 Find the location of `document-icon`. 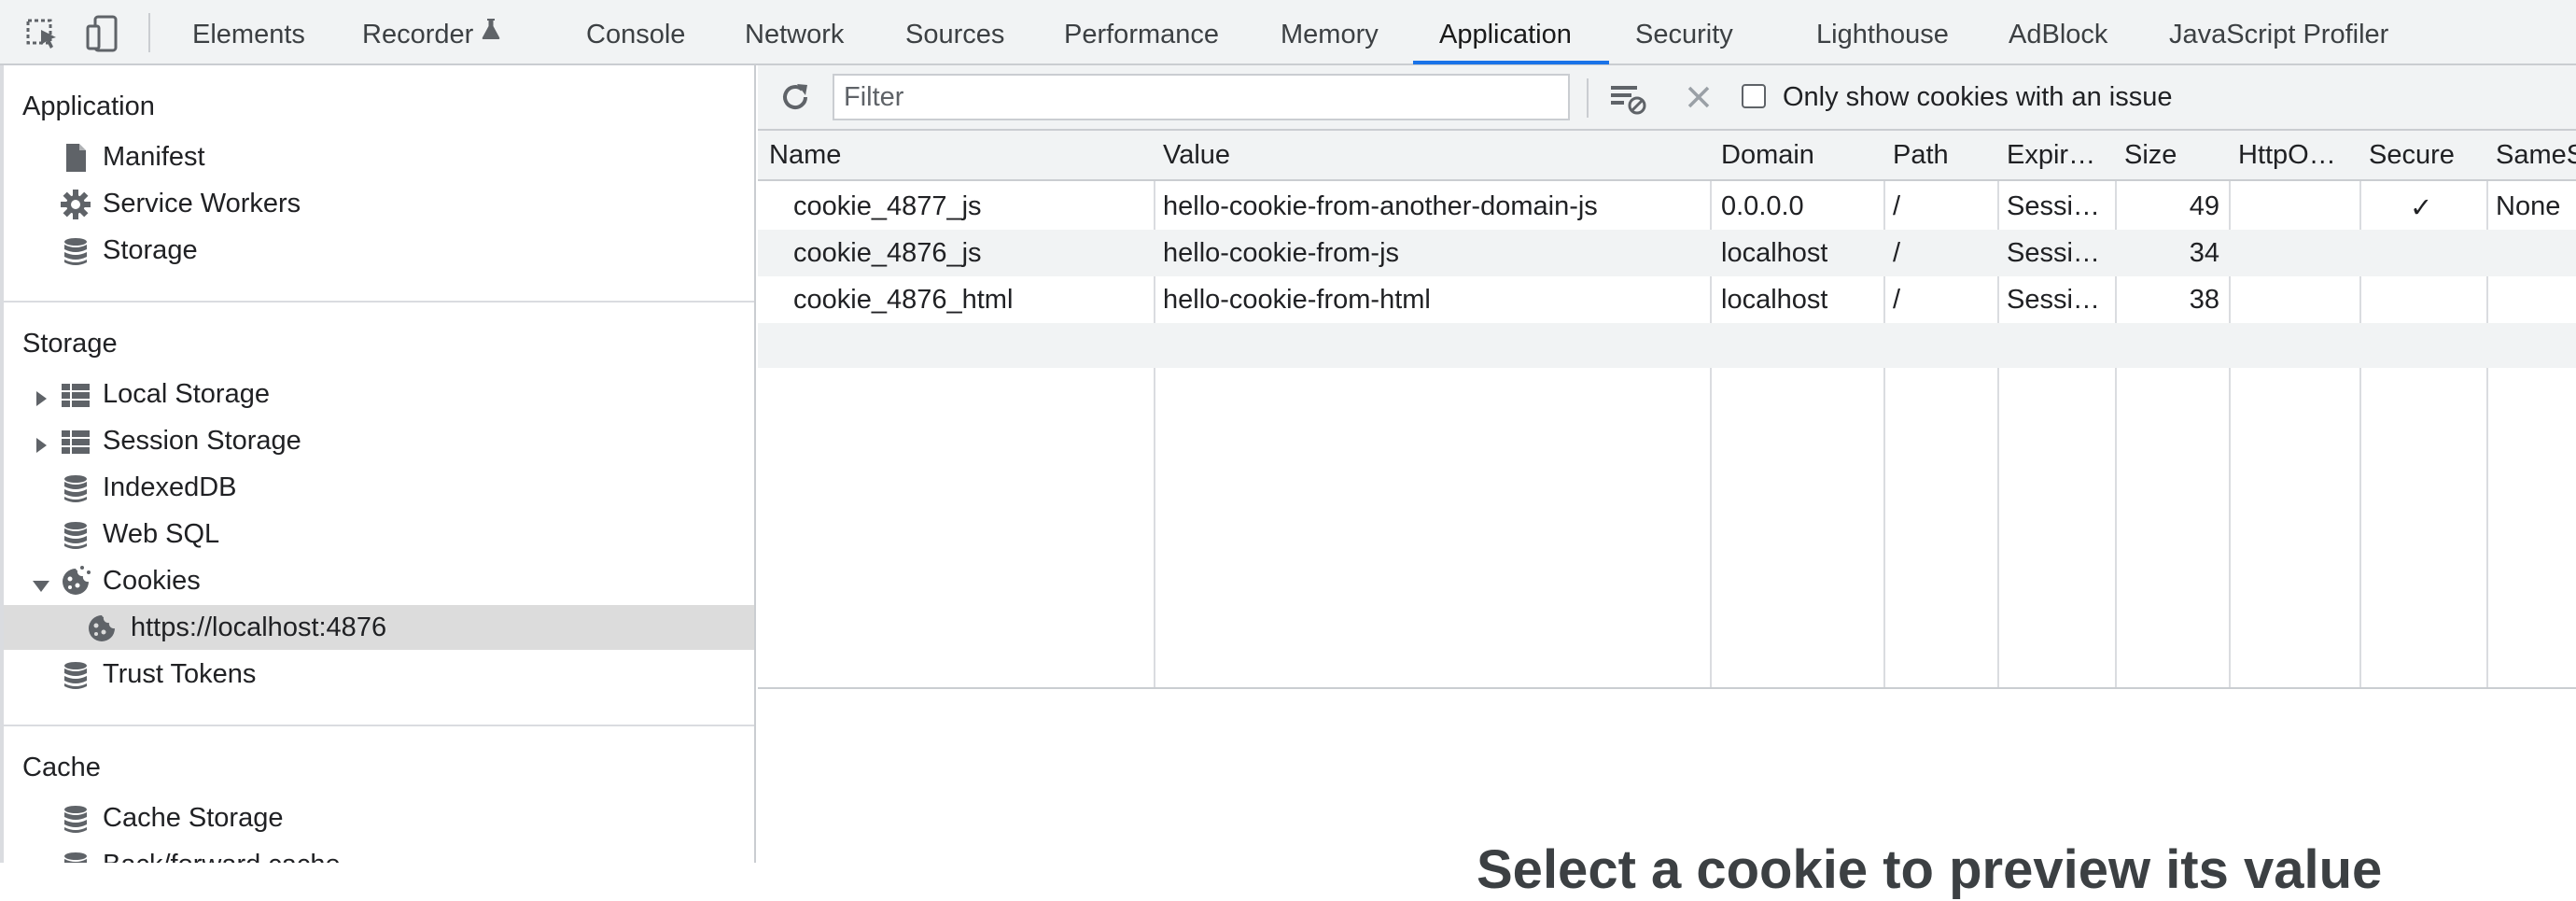

document-icon is located at coordinates (75, 158).